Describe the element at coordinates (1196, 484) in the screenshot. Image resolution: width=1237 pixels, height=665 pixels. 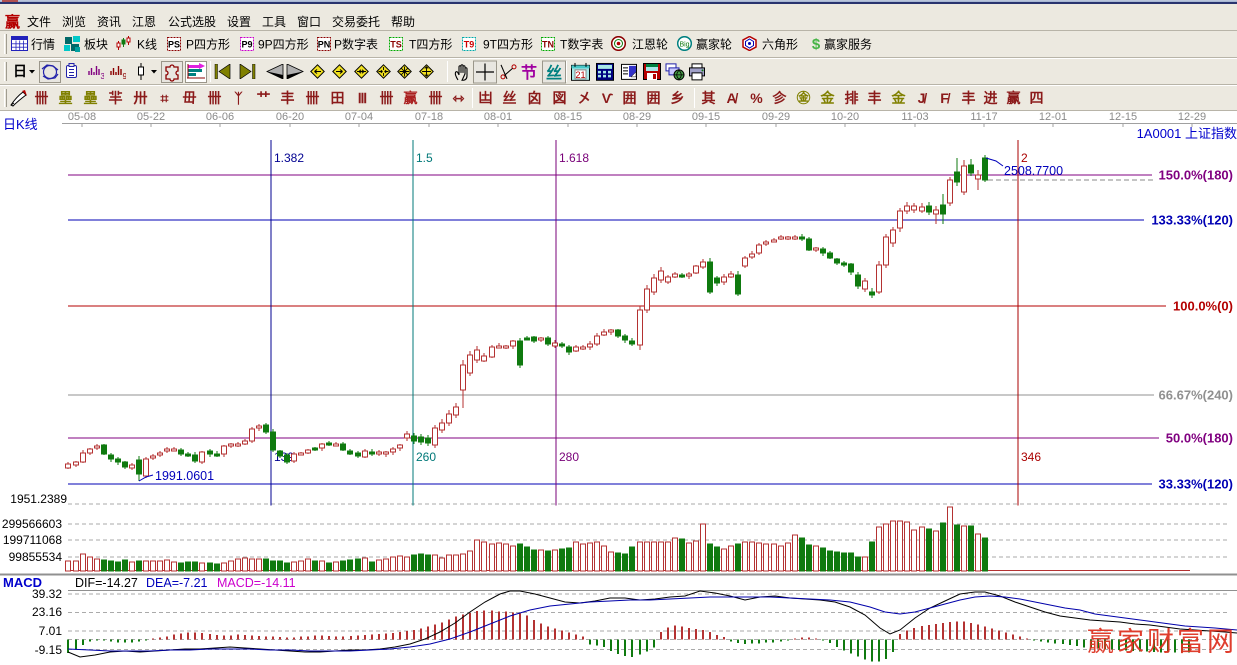
I see `svg-text: 33.33%(120)` at that location.